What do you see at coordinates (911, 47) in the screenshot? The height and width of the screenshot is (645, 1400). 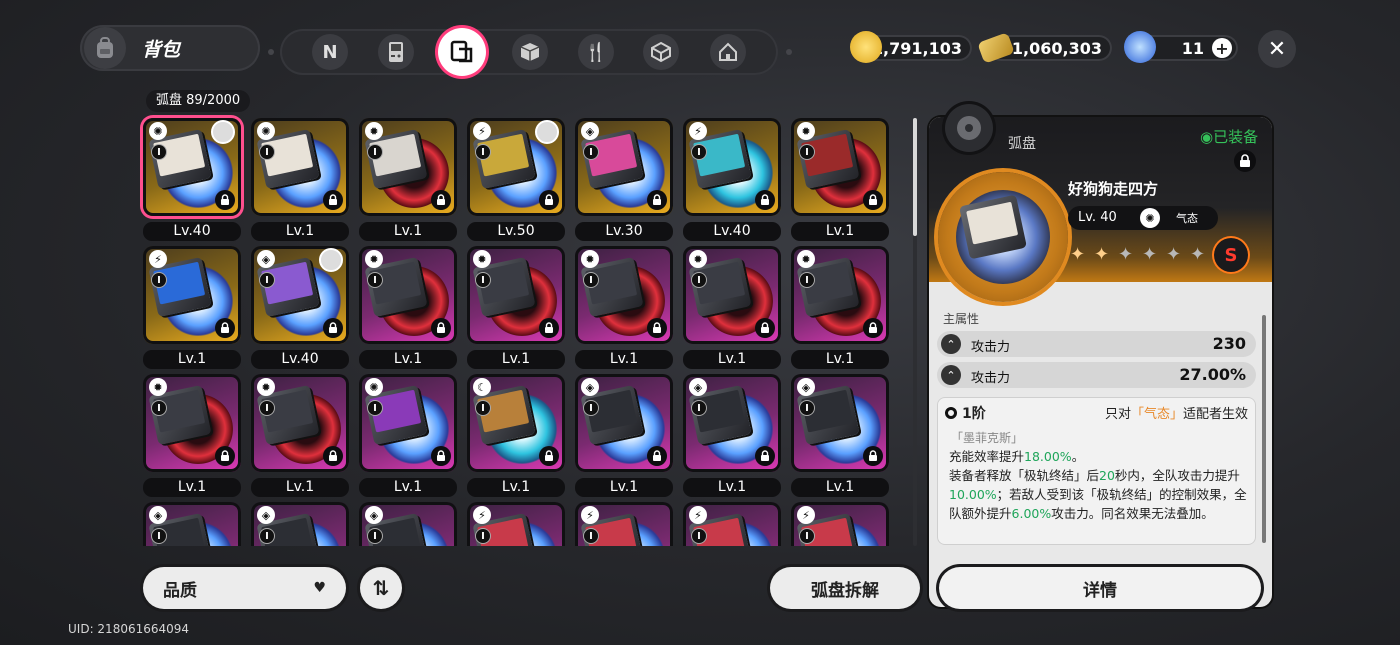 I see `currency-gold: 1,791,103` at bounding box center [911, 47].